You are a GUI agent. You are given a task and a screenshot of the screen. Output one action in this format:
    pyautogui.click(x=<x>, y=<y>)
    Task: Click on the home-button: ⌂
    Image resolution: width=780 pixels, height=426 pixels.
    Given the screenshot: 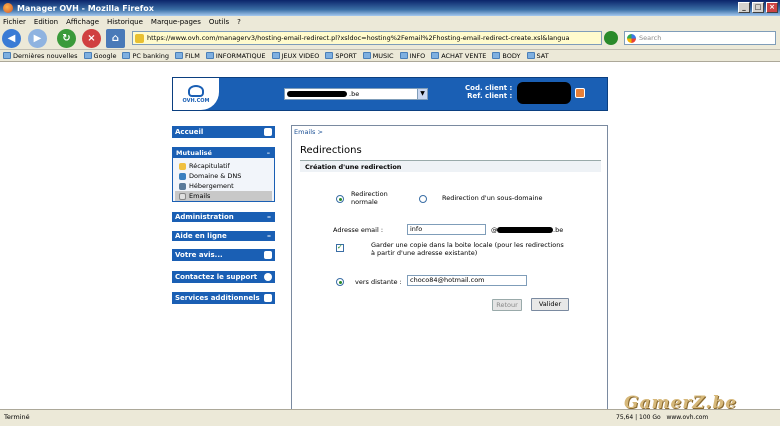 What is the action you would take?
    pyautogui.click(x=115, y=38)
    